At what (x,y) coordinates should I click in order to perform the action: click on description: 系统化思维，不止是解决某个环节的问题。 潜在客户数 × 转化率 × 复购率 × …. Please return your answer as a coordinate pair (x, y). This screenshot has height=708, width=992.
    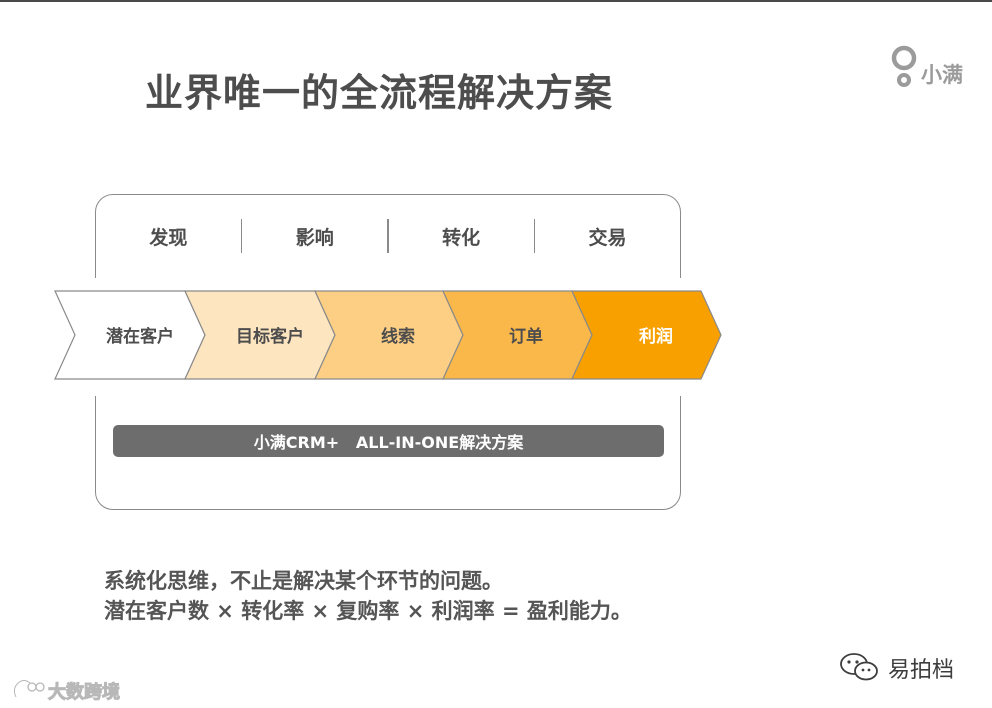
    Looking at the image, I should click on (368, 596).